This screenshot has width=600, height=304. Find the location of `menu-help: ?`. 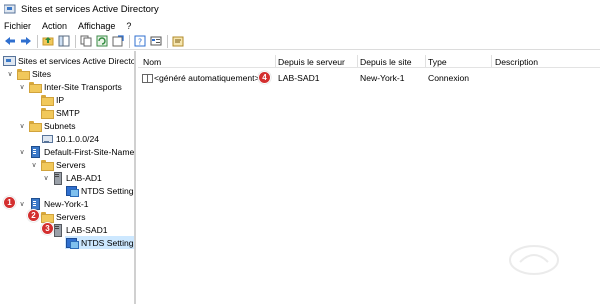

menu-help: ? is located at coordinates (128, 26).